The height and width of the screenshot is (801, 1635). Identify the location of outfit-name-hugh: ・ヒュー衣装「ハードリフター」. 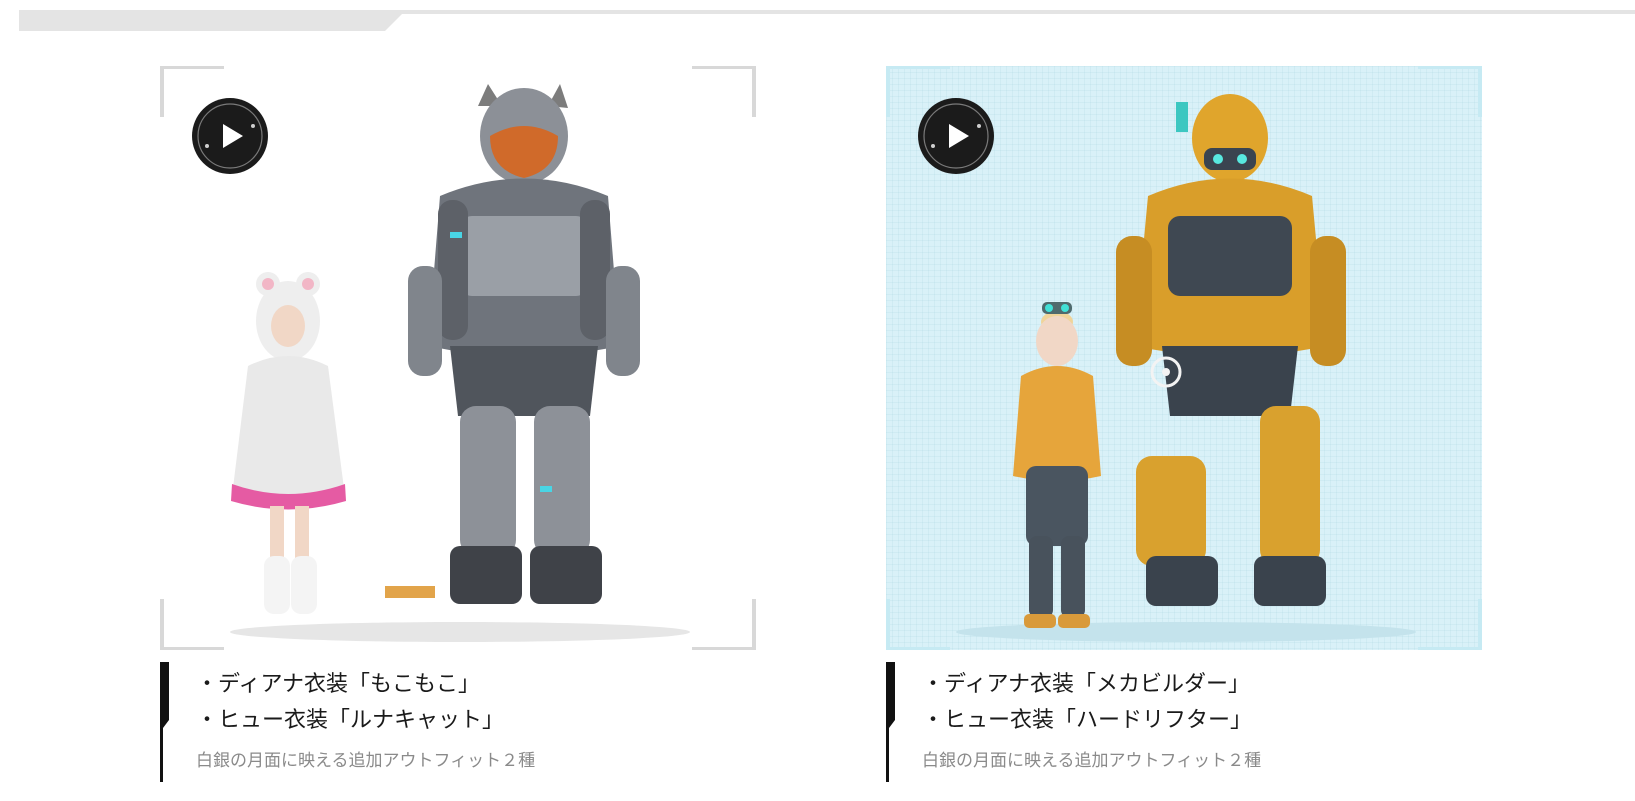
(1087, 720).